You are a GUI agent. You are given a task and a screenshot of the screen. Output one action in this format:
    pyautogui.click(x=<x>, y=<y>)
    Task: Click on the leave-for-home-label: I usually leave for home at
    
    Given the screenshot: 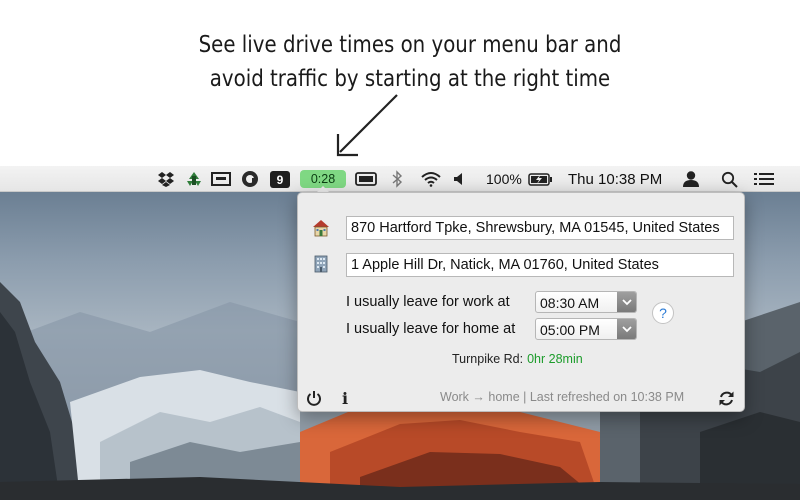 What is the action you would take?
    pyautogui.click(x=431, y=329)
    